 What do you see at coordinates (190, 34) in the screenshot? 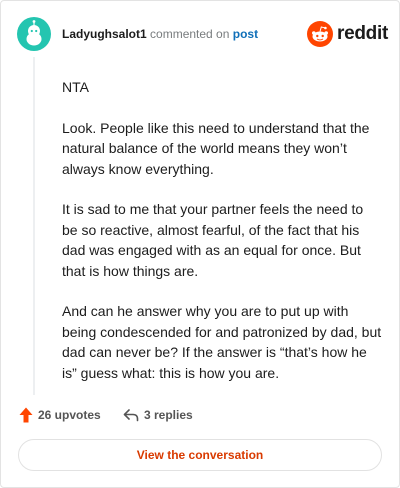
I see `commented-on-text: commented on` at bounding box center [190, 34].